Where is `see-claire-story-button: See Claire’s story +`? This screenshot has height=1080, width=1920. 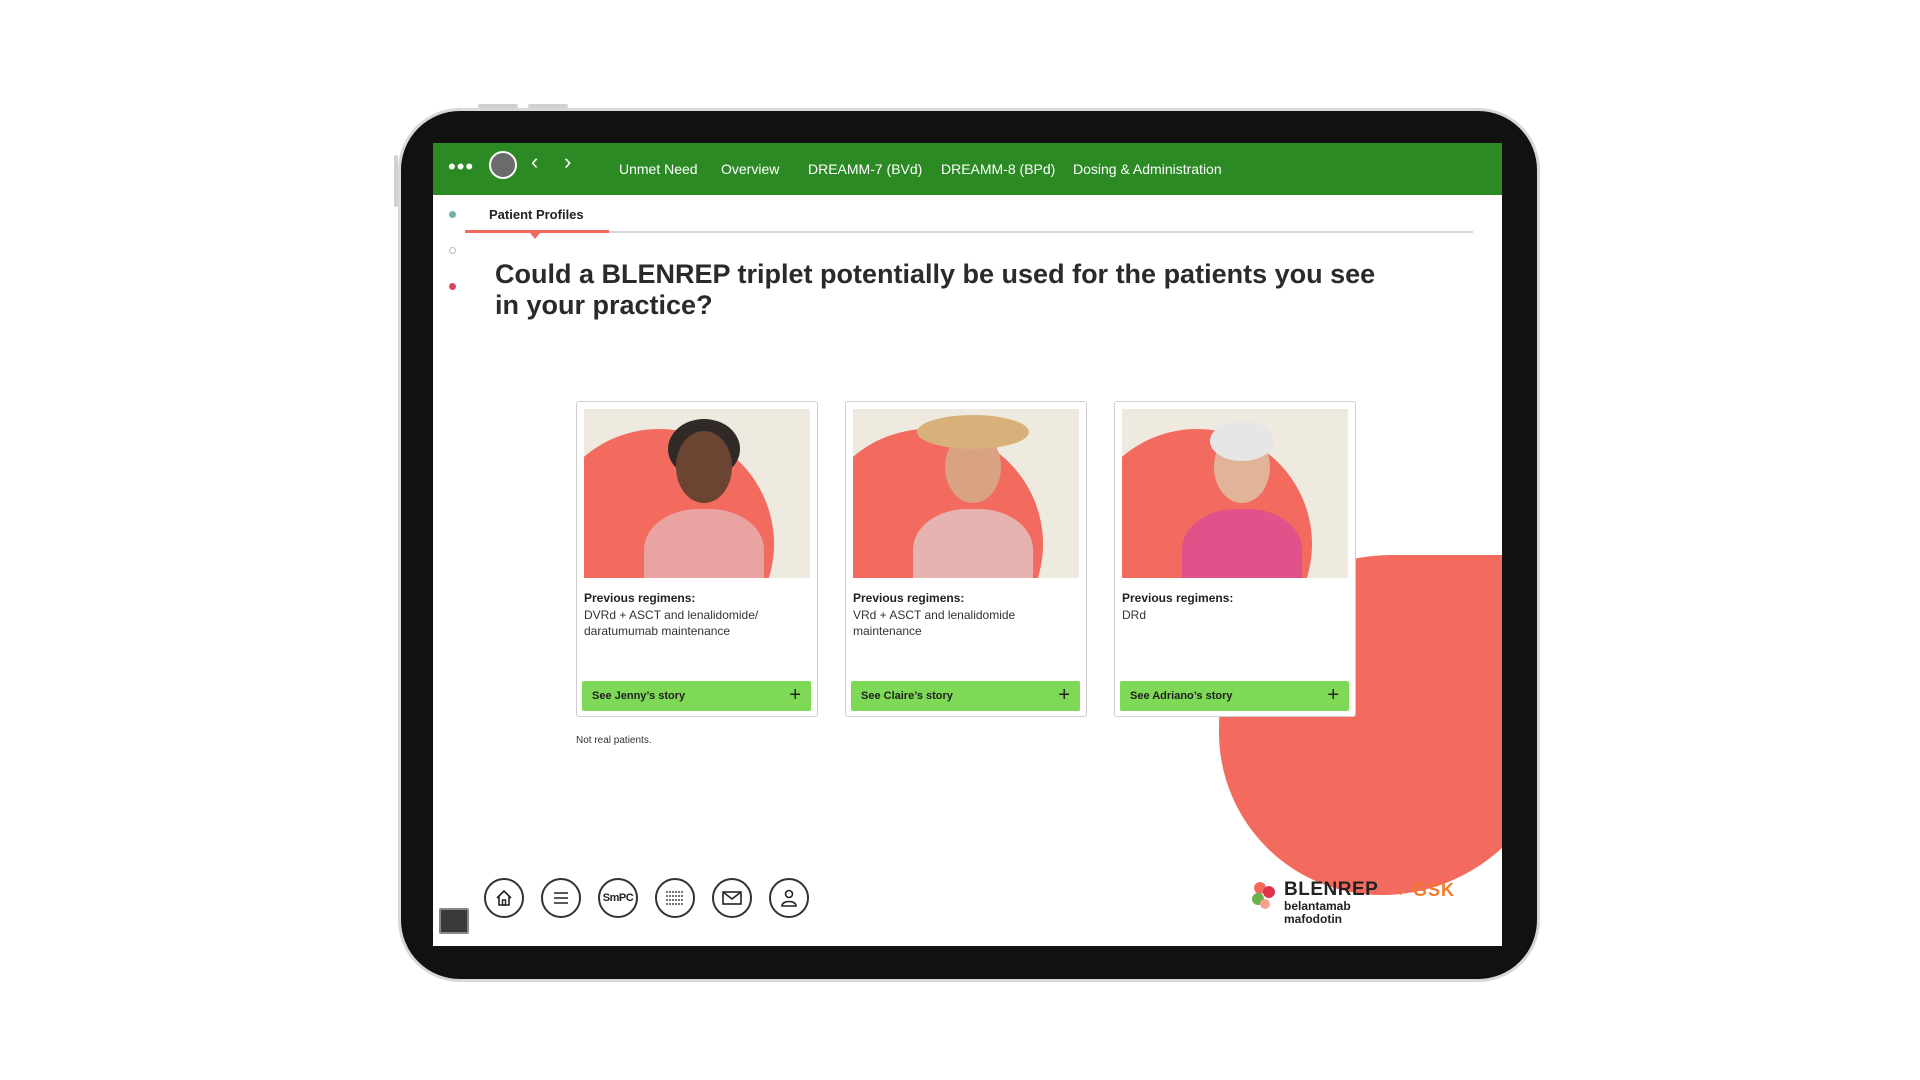 see-claire-story-button: See Claire’s story + is located at coordinates (965, 696).